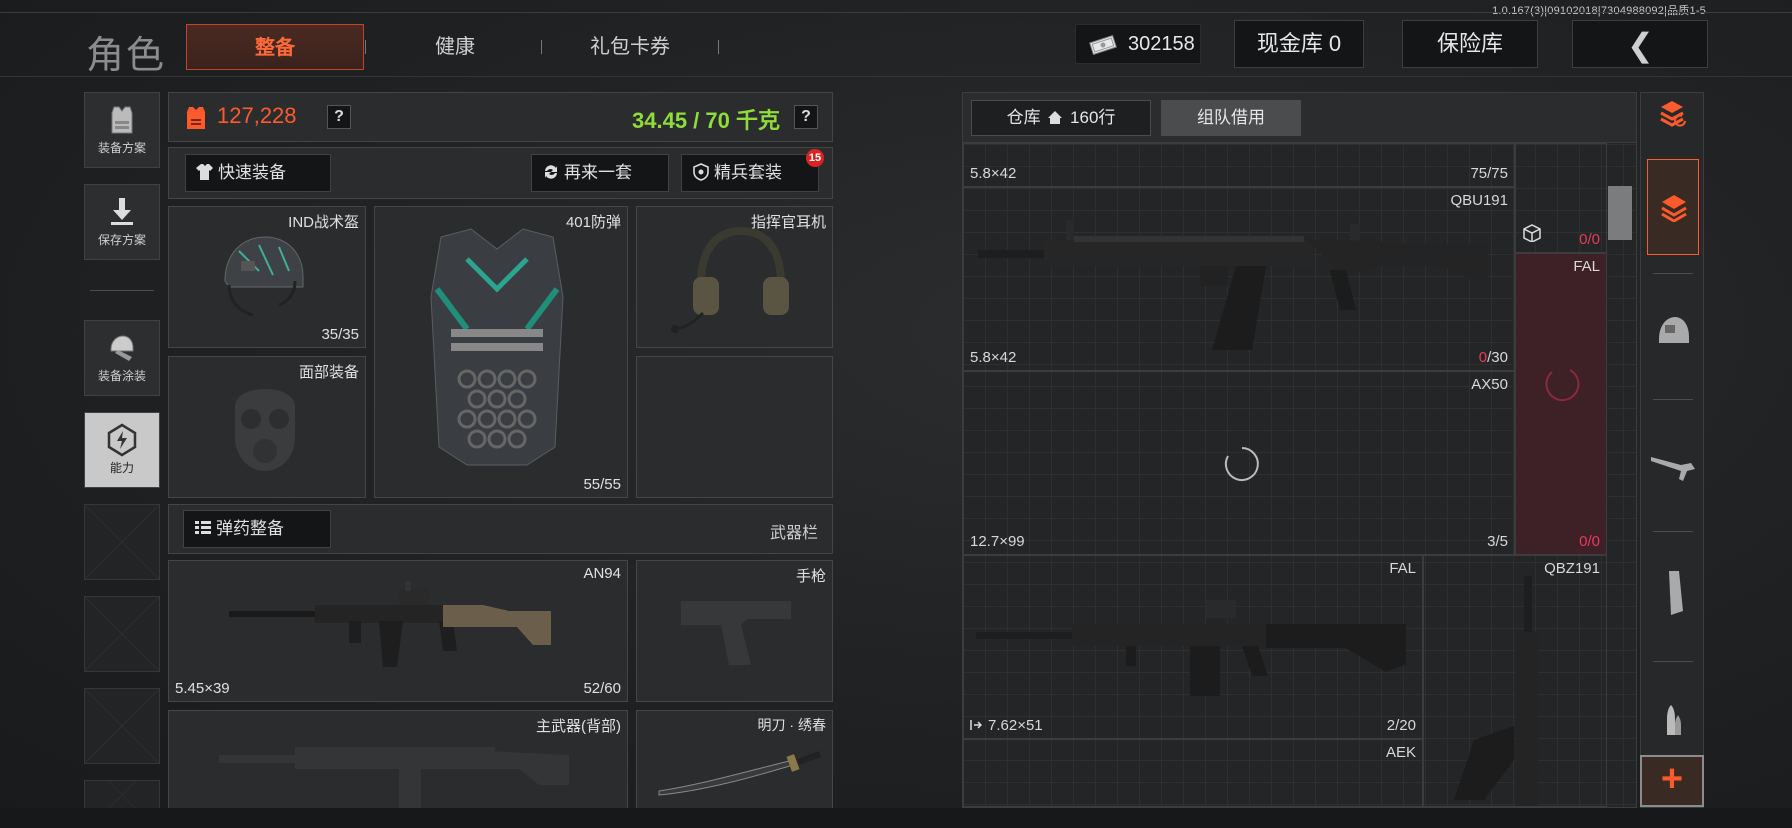 This screenshot has width=1792, height=828. What do you see at coordinates (1589, 541) in the screenshot?
I see `item-count: 0/0` at bounding box center [1589, 541].